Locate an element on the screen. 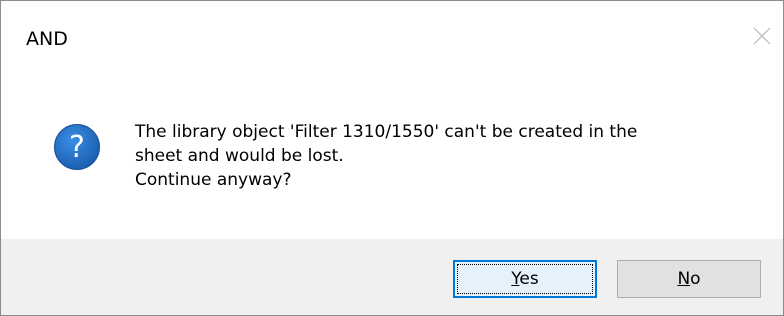  yes-button: Yes is located at coordinates (525, 279).